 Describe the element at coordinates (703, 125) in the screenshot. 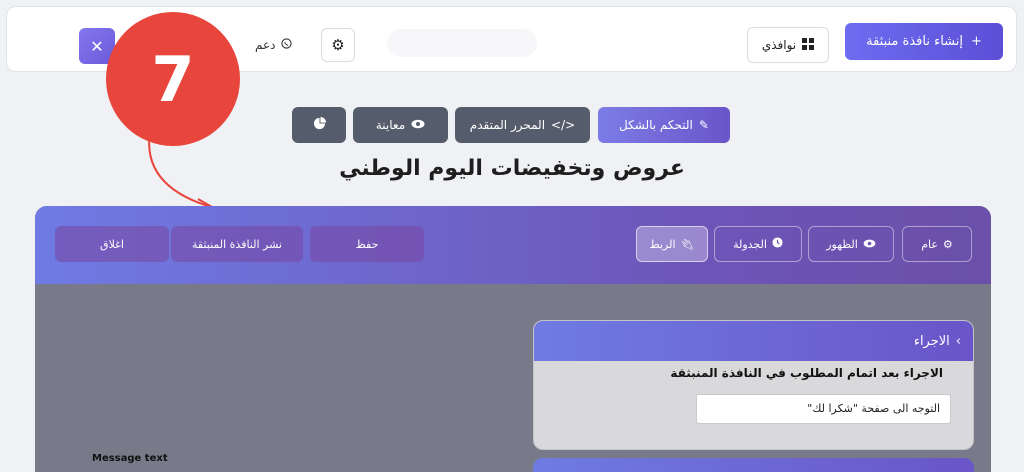

I see `pencil-icon: ✎` at that location.